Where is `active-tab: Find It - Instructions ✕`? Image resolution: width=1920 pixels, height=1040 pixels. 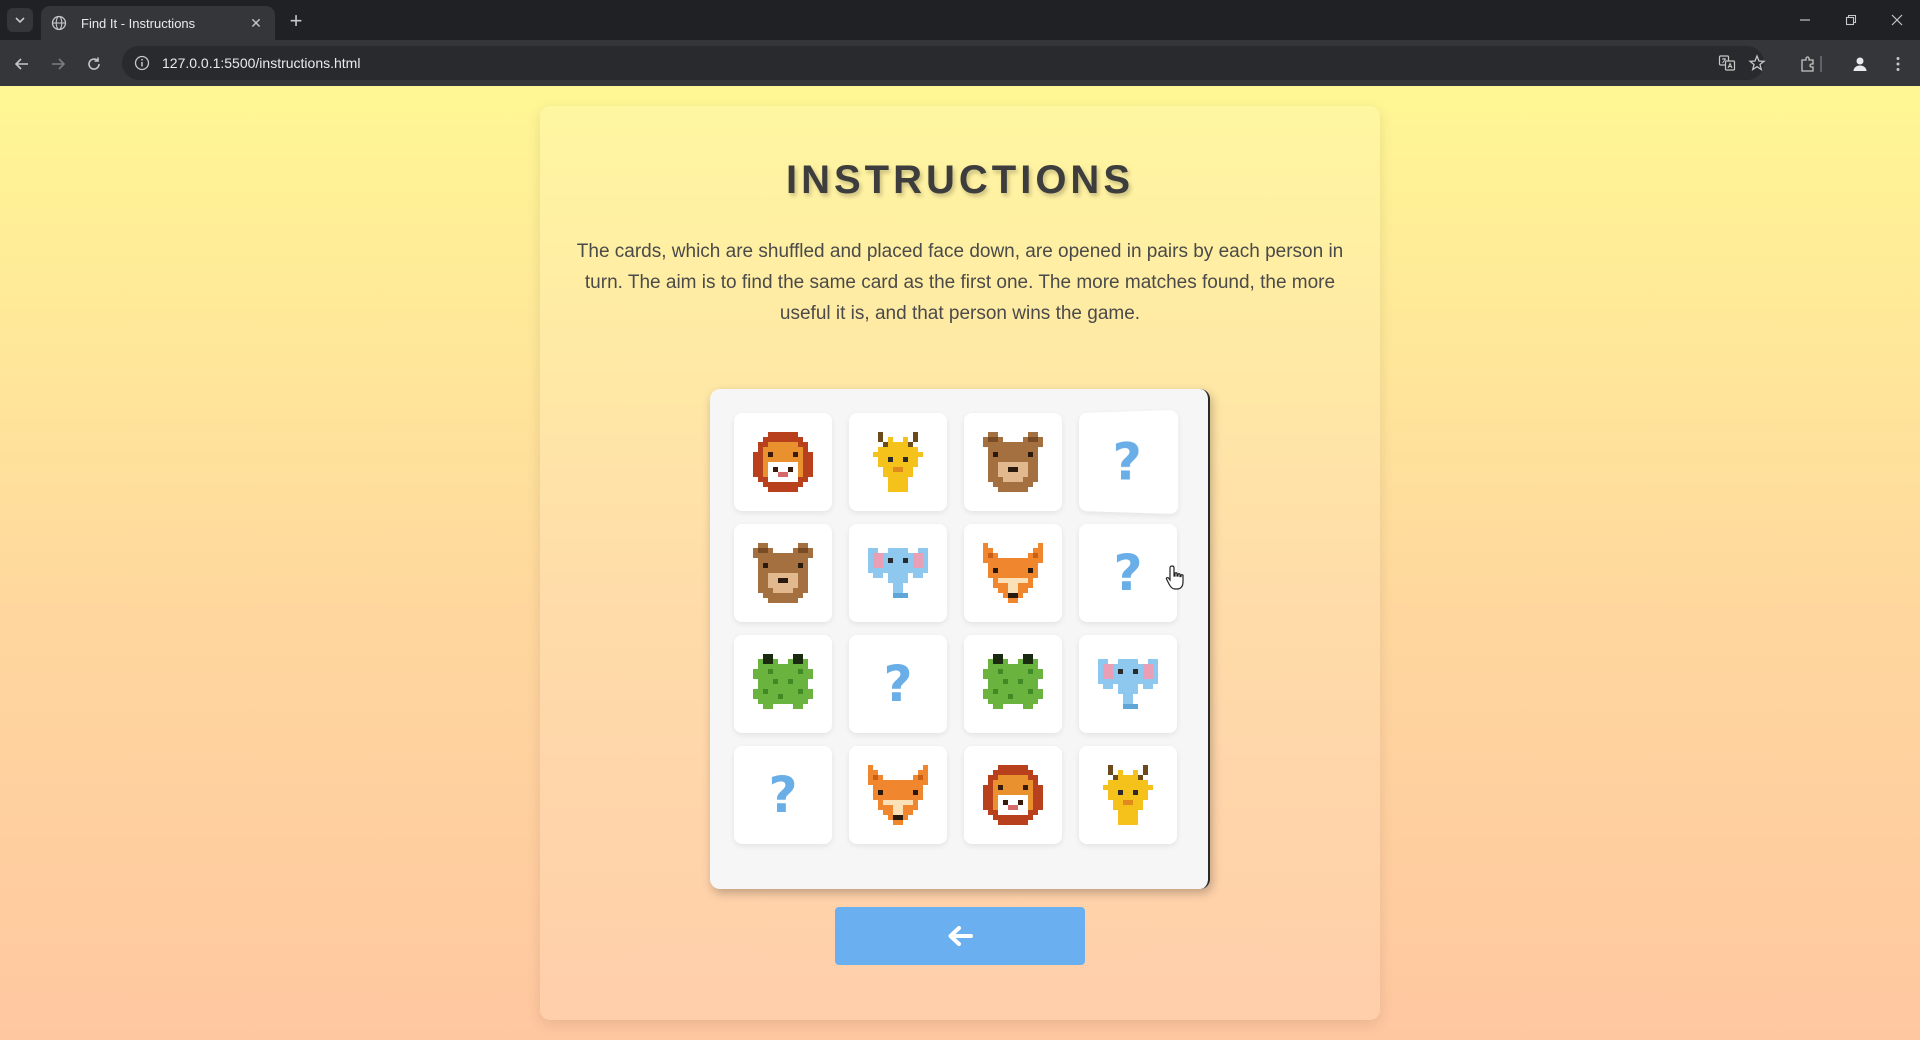 active-tab: Find It - Instructions ✕ is located at coordinates (158, 23).